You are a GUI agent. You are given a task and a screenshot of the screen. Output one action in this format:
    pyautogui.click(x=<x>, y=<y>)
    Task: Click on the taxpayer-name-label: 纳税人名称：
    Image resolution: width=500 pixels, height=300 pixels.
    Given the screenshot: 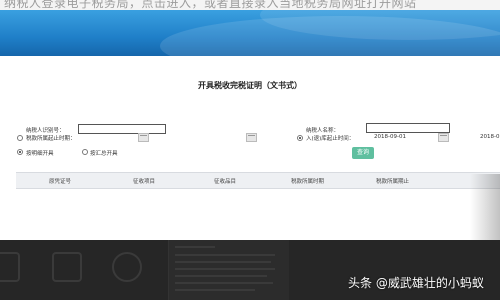 What is the action you would take?
    pyautogui.click(x=323, y=131)
    